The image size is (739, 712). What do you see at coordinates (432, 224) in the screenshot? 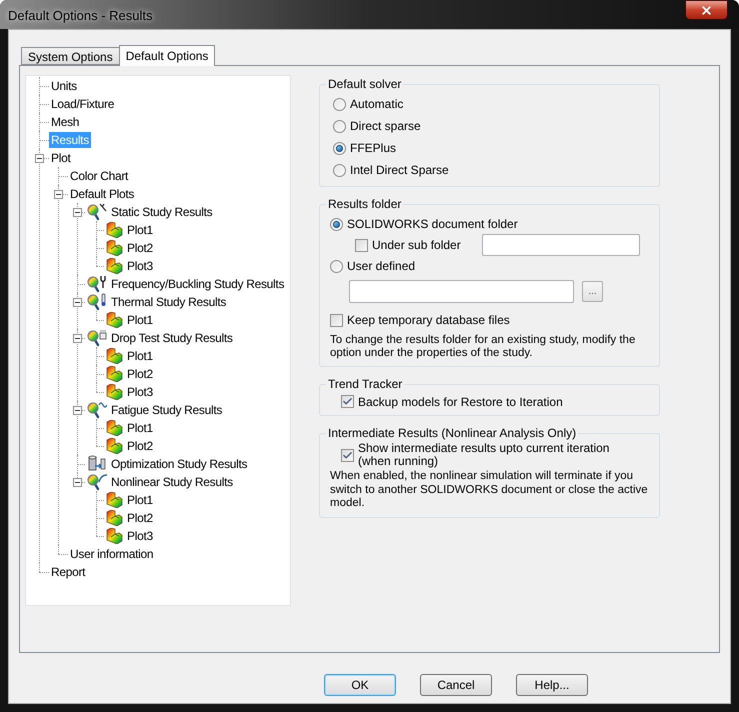
I see `radio-label: SOLIDWORKS document folder` at bounding box center [432, 224].